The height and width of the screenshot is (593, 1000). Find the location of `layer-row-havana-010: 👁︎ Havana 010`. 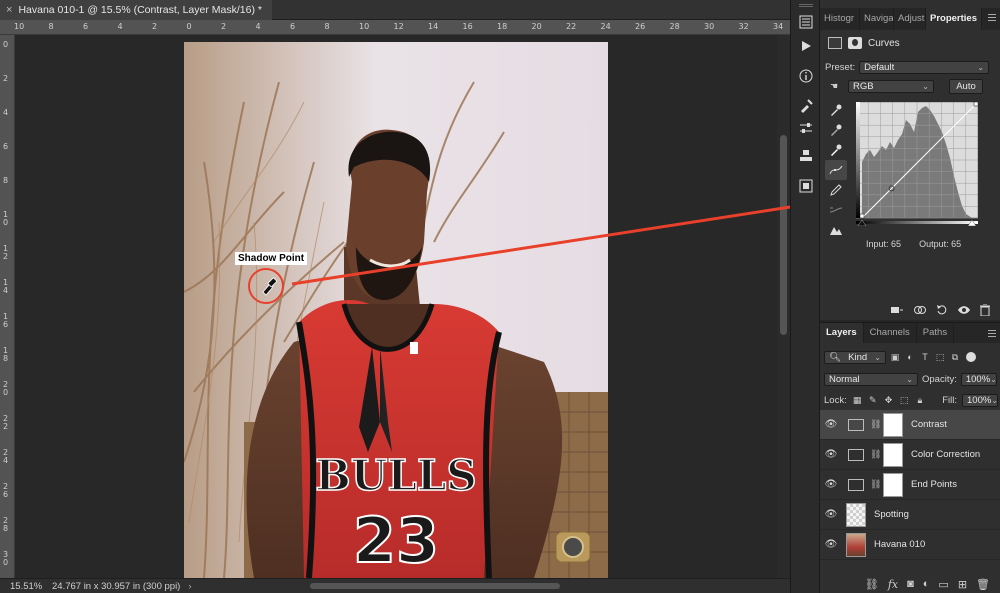

layer-row-havana-010: 👁︎ Havana 010 is located at coordinates (910, 545).